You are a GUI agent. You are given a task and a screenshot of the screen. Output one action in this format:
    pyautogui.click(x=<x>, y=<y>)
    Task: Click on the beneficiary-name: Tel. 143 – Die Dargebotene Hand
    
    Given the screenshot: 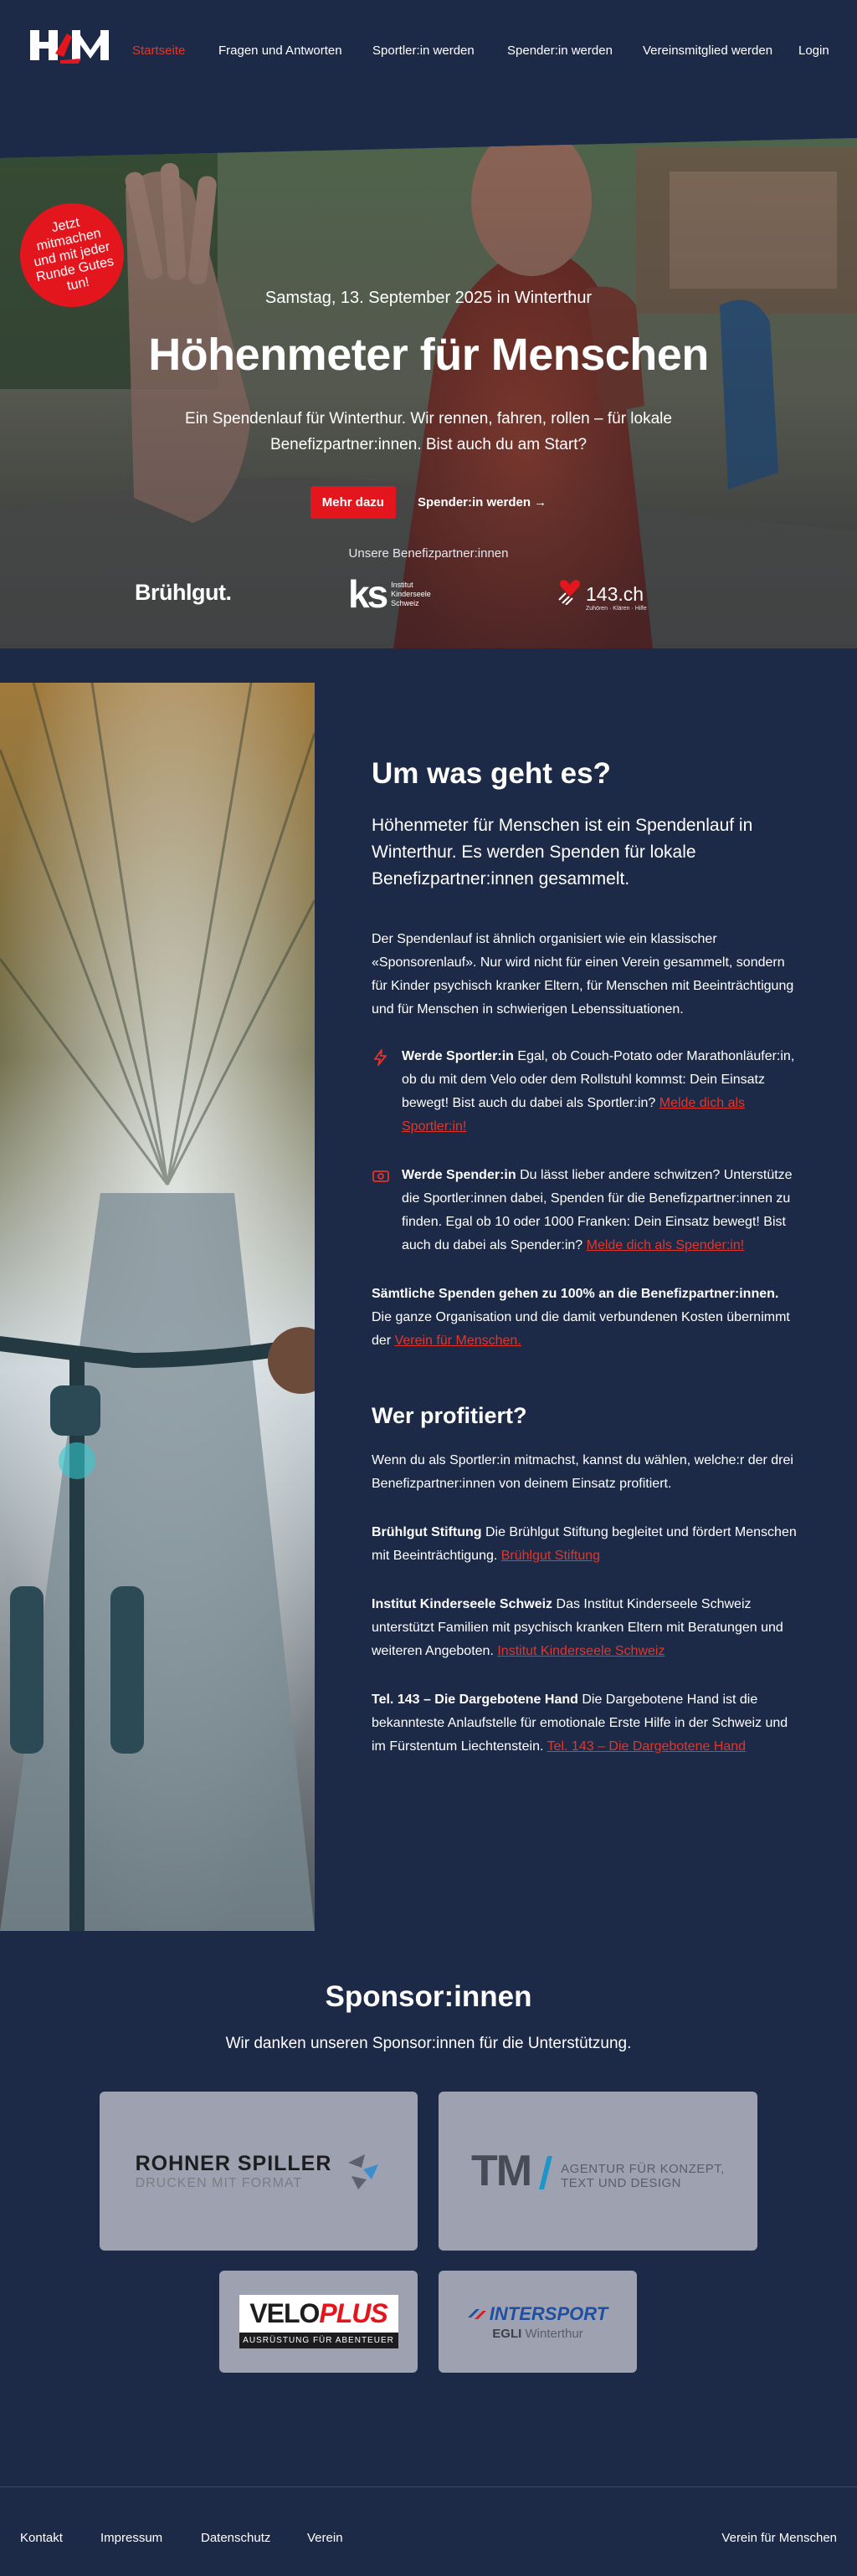 What is the action you would take?
    pyautogui.click(x=475, y=1700)
    